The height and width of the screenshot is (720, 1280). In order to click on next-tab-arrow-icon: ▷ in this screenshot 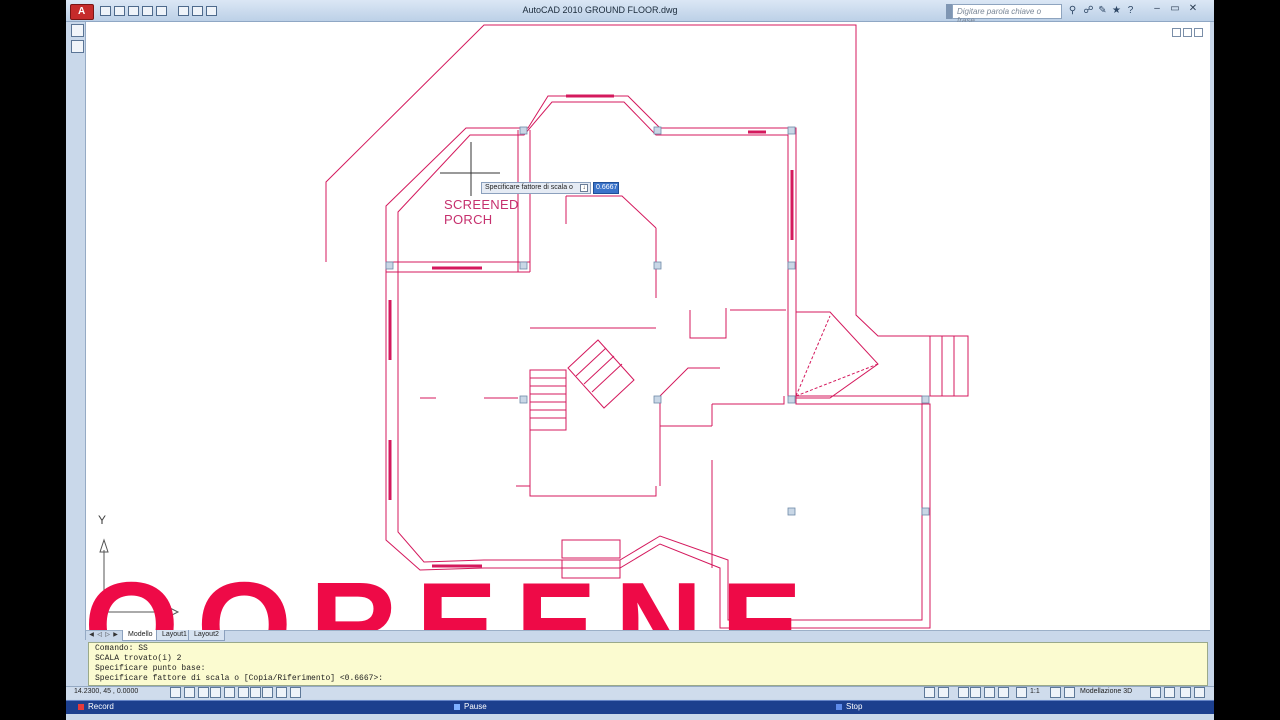, I will do `click(107, 635)`.